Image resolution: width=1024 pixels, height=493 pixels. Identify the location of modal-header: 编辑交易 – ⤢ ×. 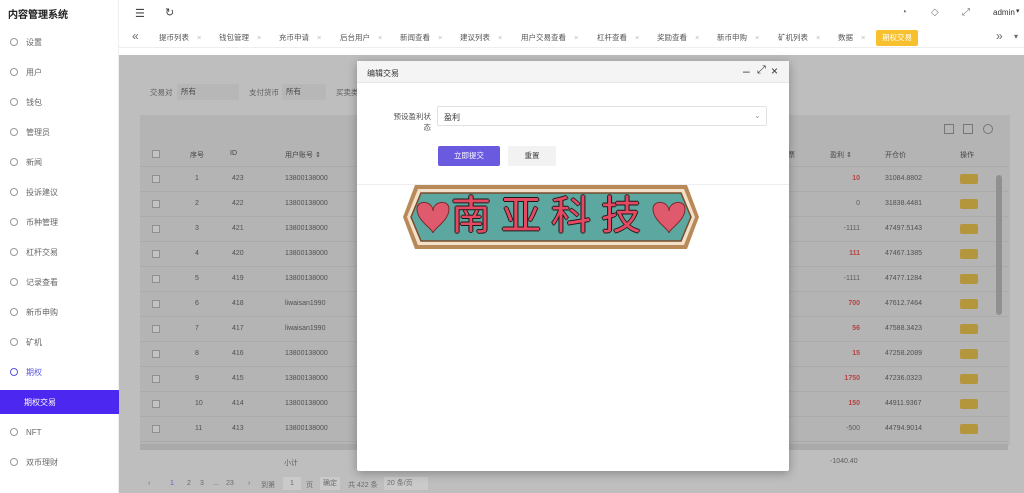
(573, 72).